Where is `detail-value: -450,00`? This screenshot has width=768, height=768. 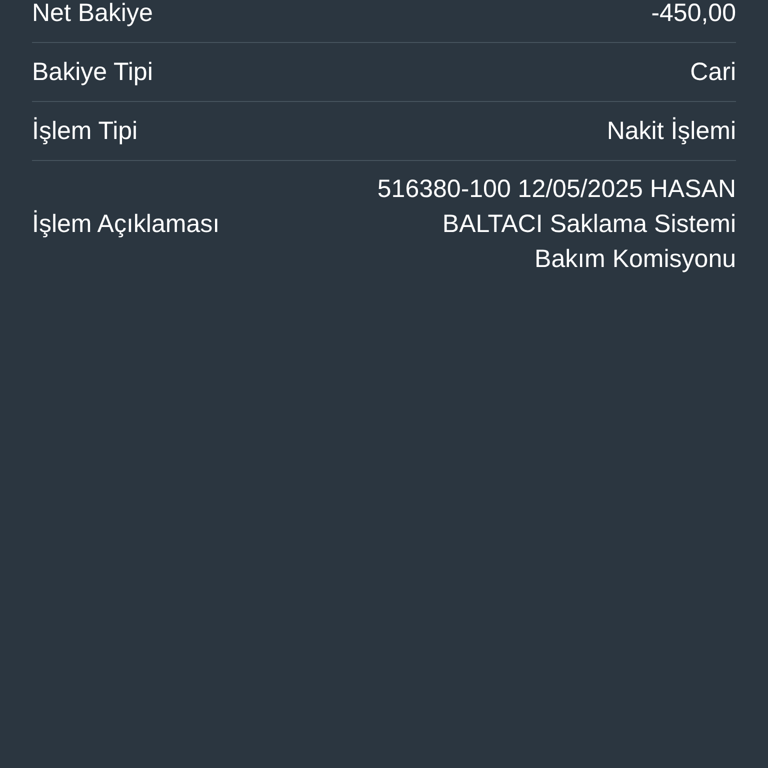 detail-value: -450,00 is located at coordinates (693, 14).